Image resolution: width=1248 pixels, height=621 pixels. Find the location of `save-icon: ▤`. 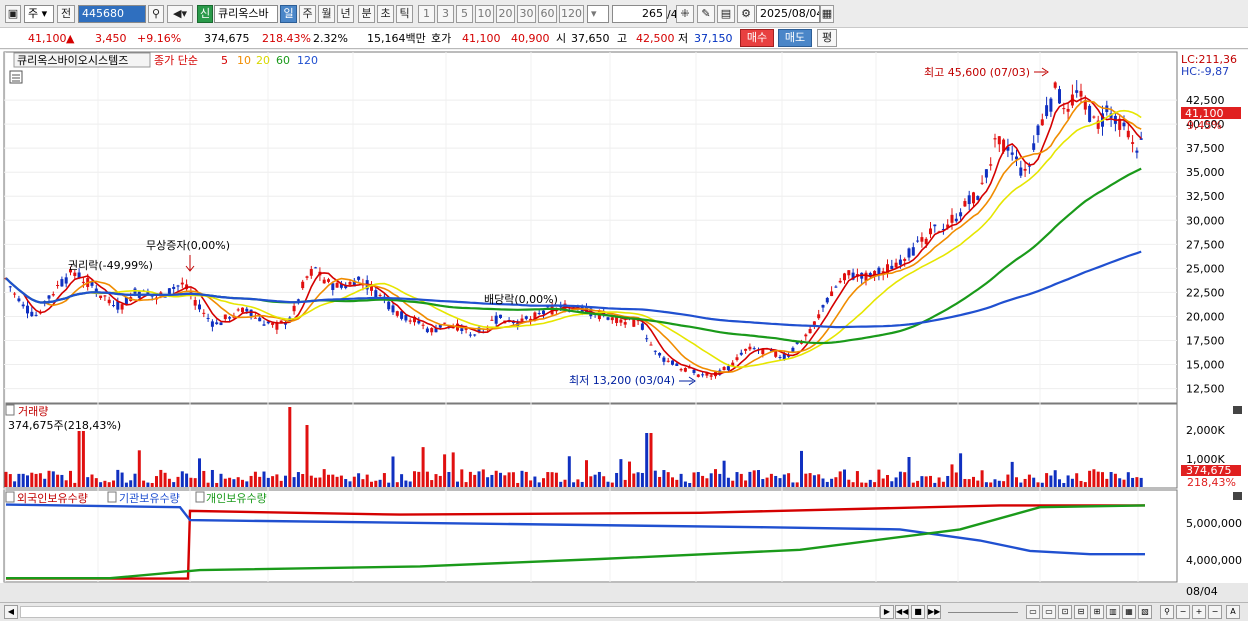

save-icon: ▤ is located at coordinates (726, 14).